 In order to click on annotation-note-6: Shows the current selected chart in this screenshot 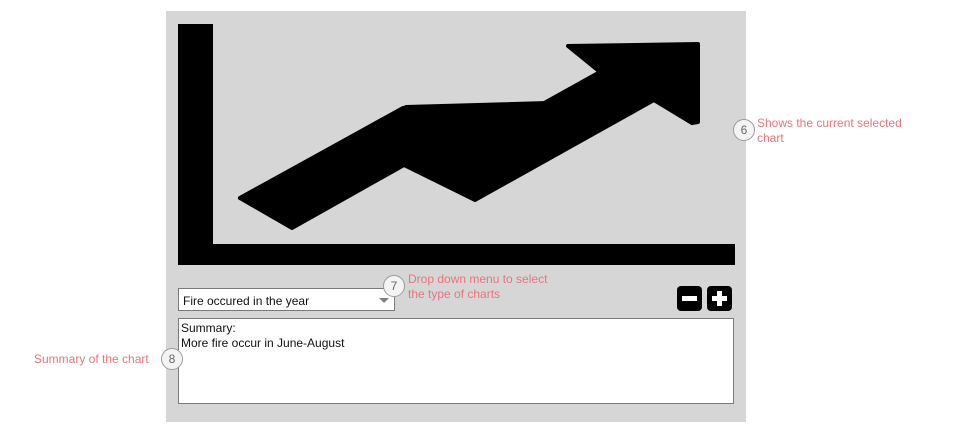, I will do `click(829, 131)`.